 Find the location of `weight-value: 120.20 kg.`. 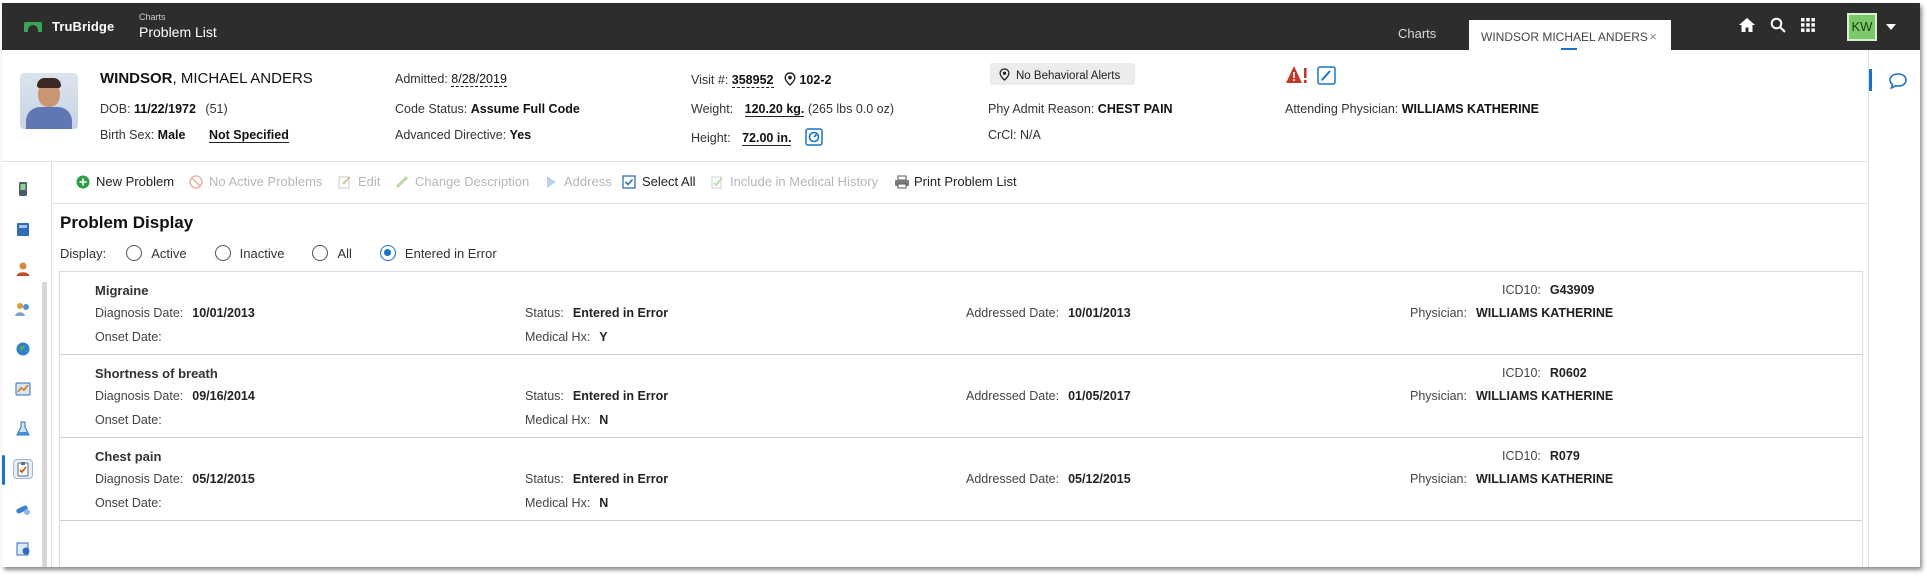

weight-value: 120.20 kg. is located at coordinates (774, 109).